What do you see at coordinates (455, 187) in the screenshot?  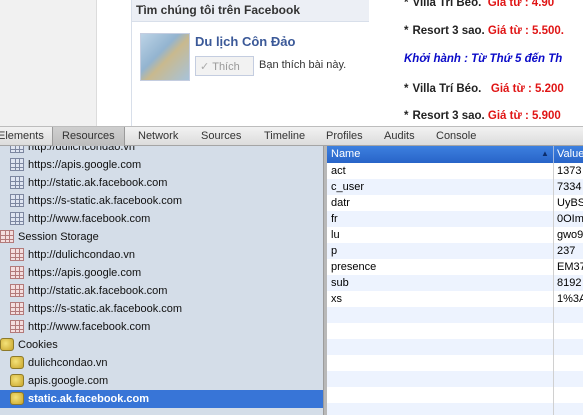 I see `table-row: c_user 7334` at bounding box center [455, 187].